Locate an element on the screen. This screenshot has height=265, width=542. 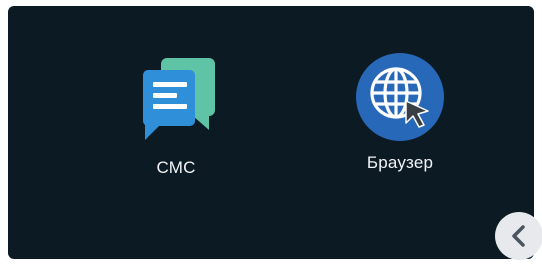
app-label-browser: Браузер is located at coordinates (400, 162).